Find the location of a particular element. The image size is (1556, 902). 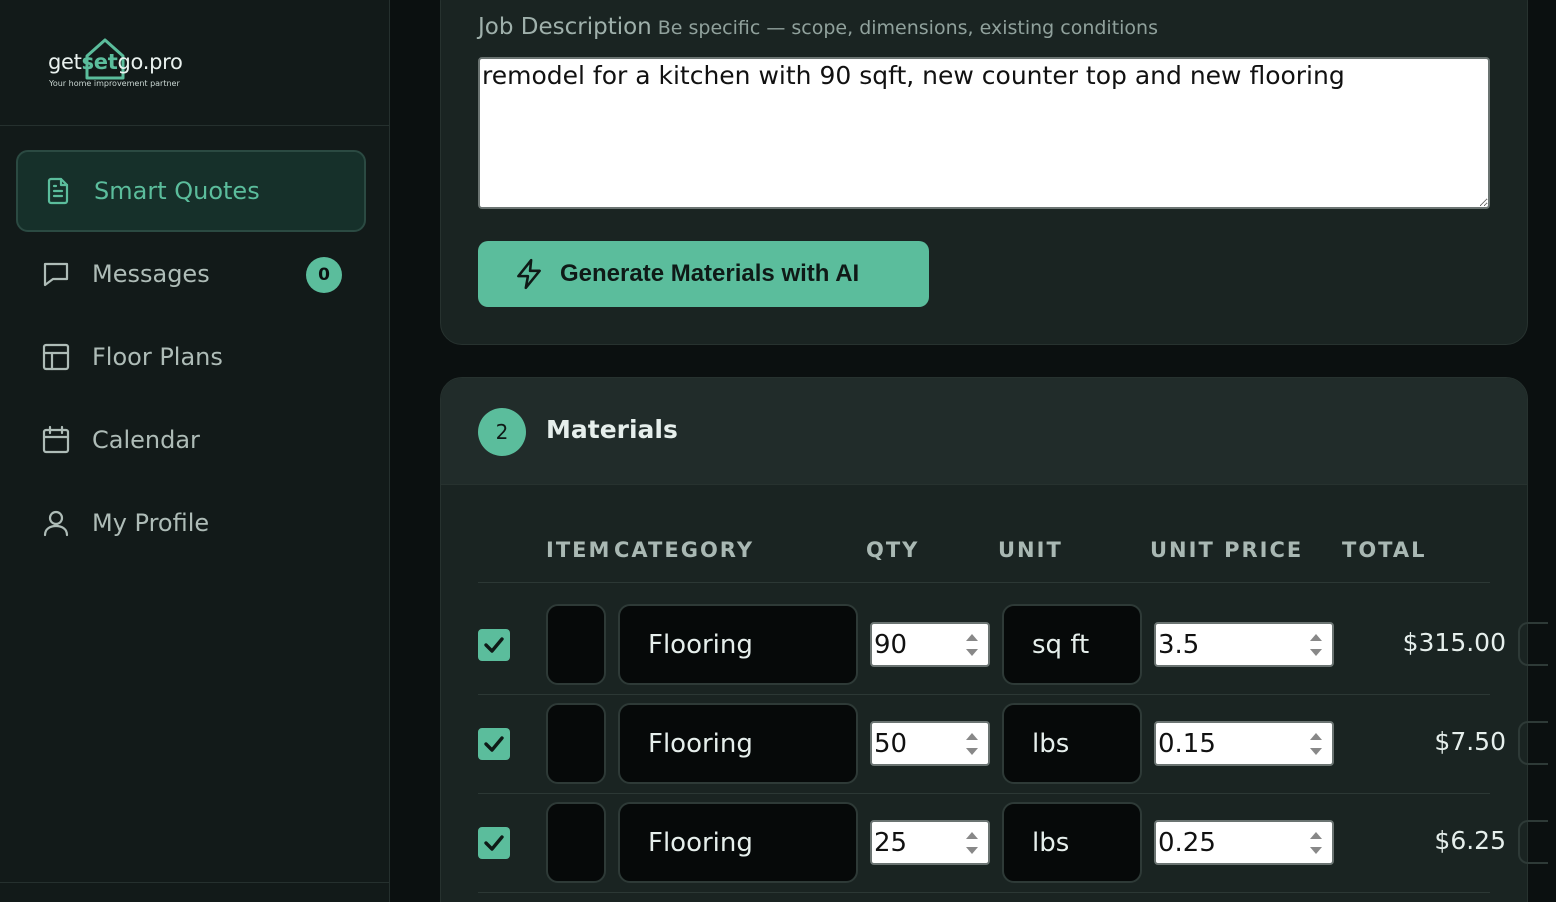

column-header-item: ITEM is located at coordinates (579, 550).